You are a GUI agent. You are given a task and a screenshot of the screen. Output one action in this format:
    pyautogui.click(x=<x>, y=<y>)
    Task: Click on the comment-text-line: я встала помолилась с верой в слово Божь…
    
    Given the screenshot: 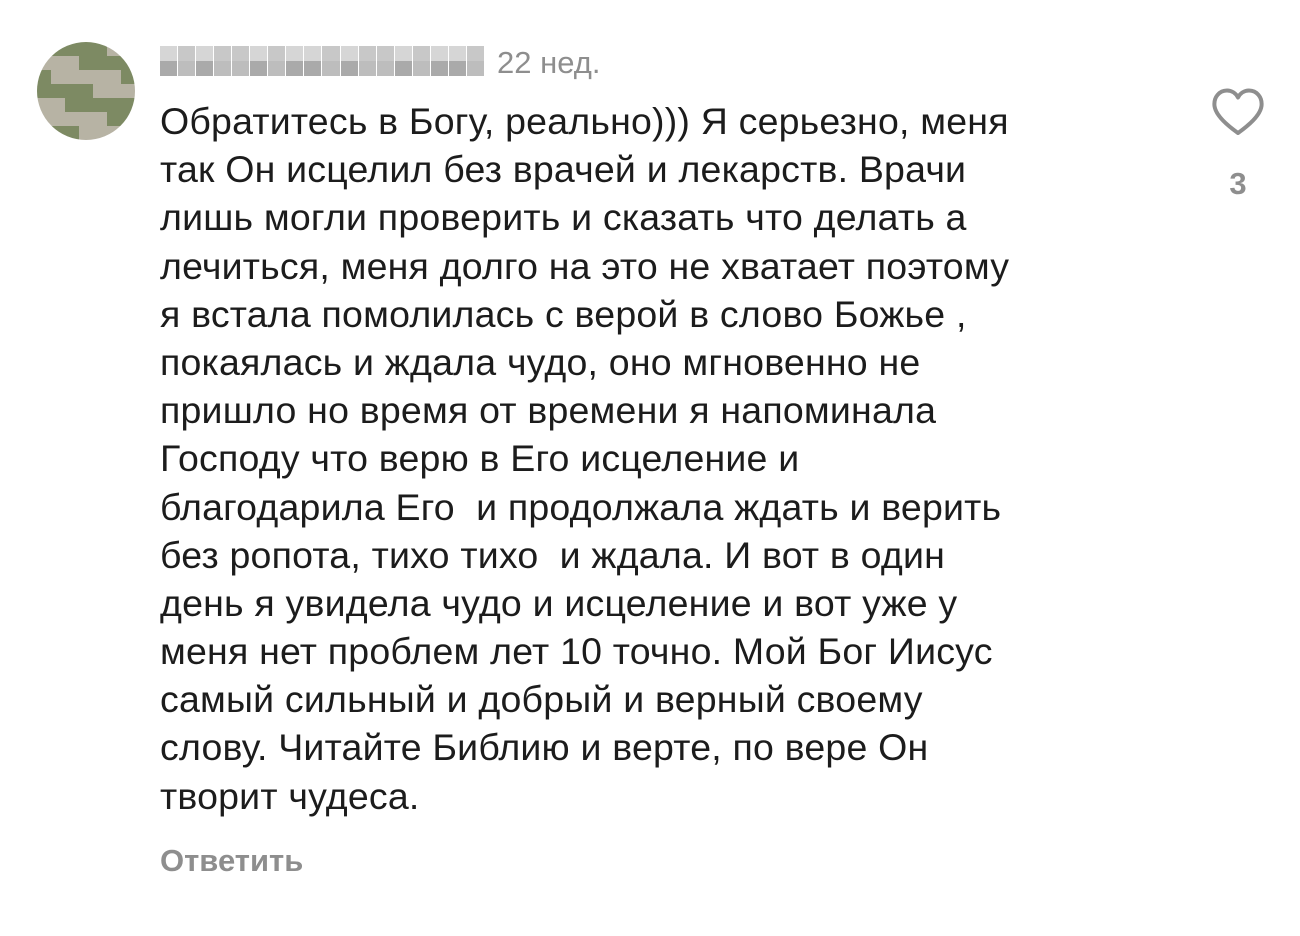 What is the action you would take?
    pyautogui.click(x=563, y=313)
    